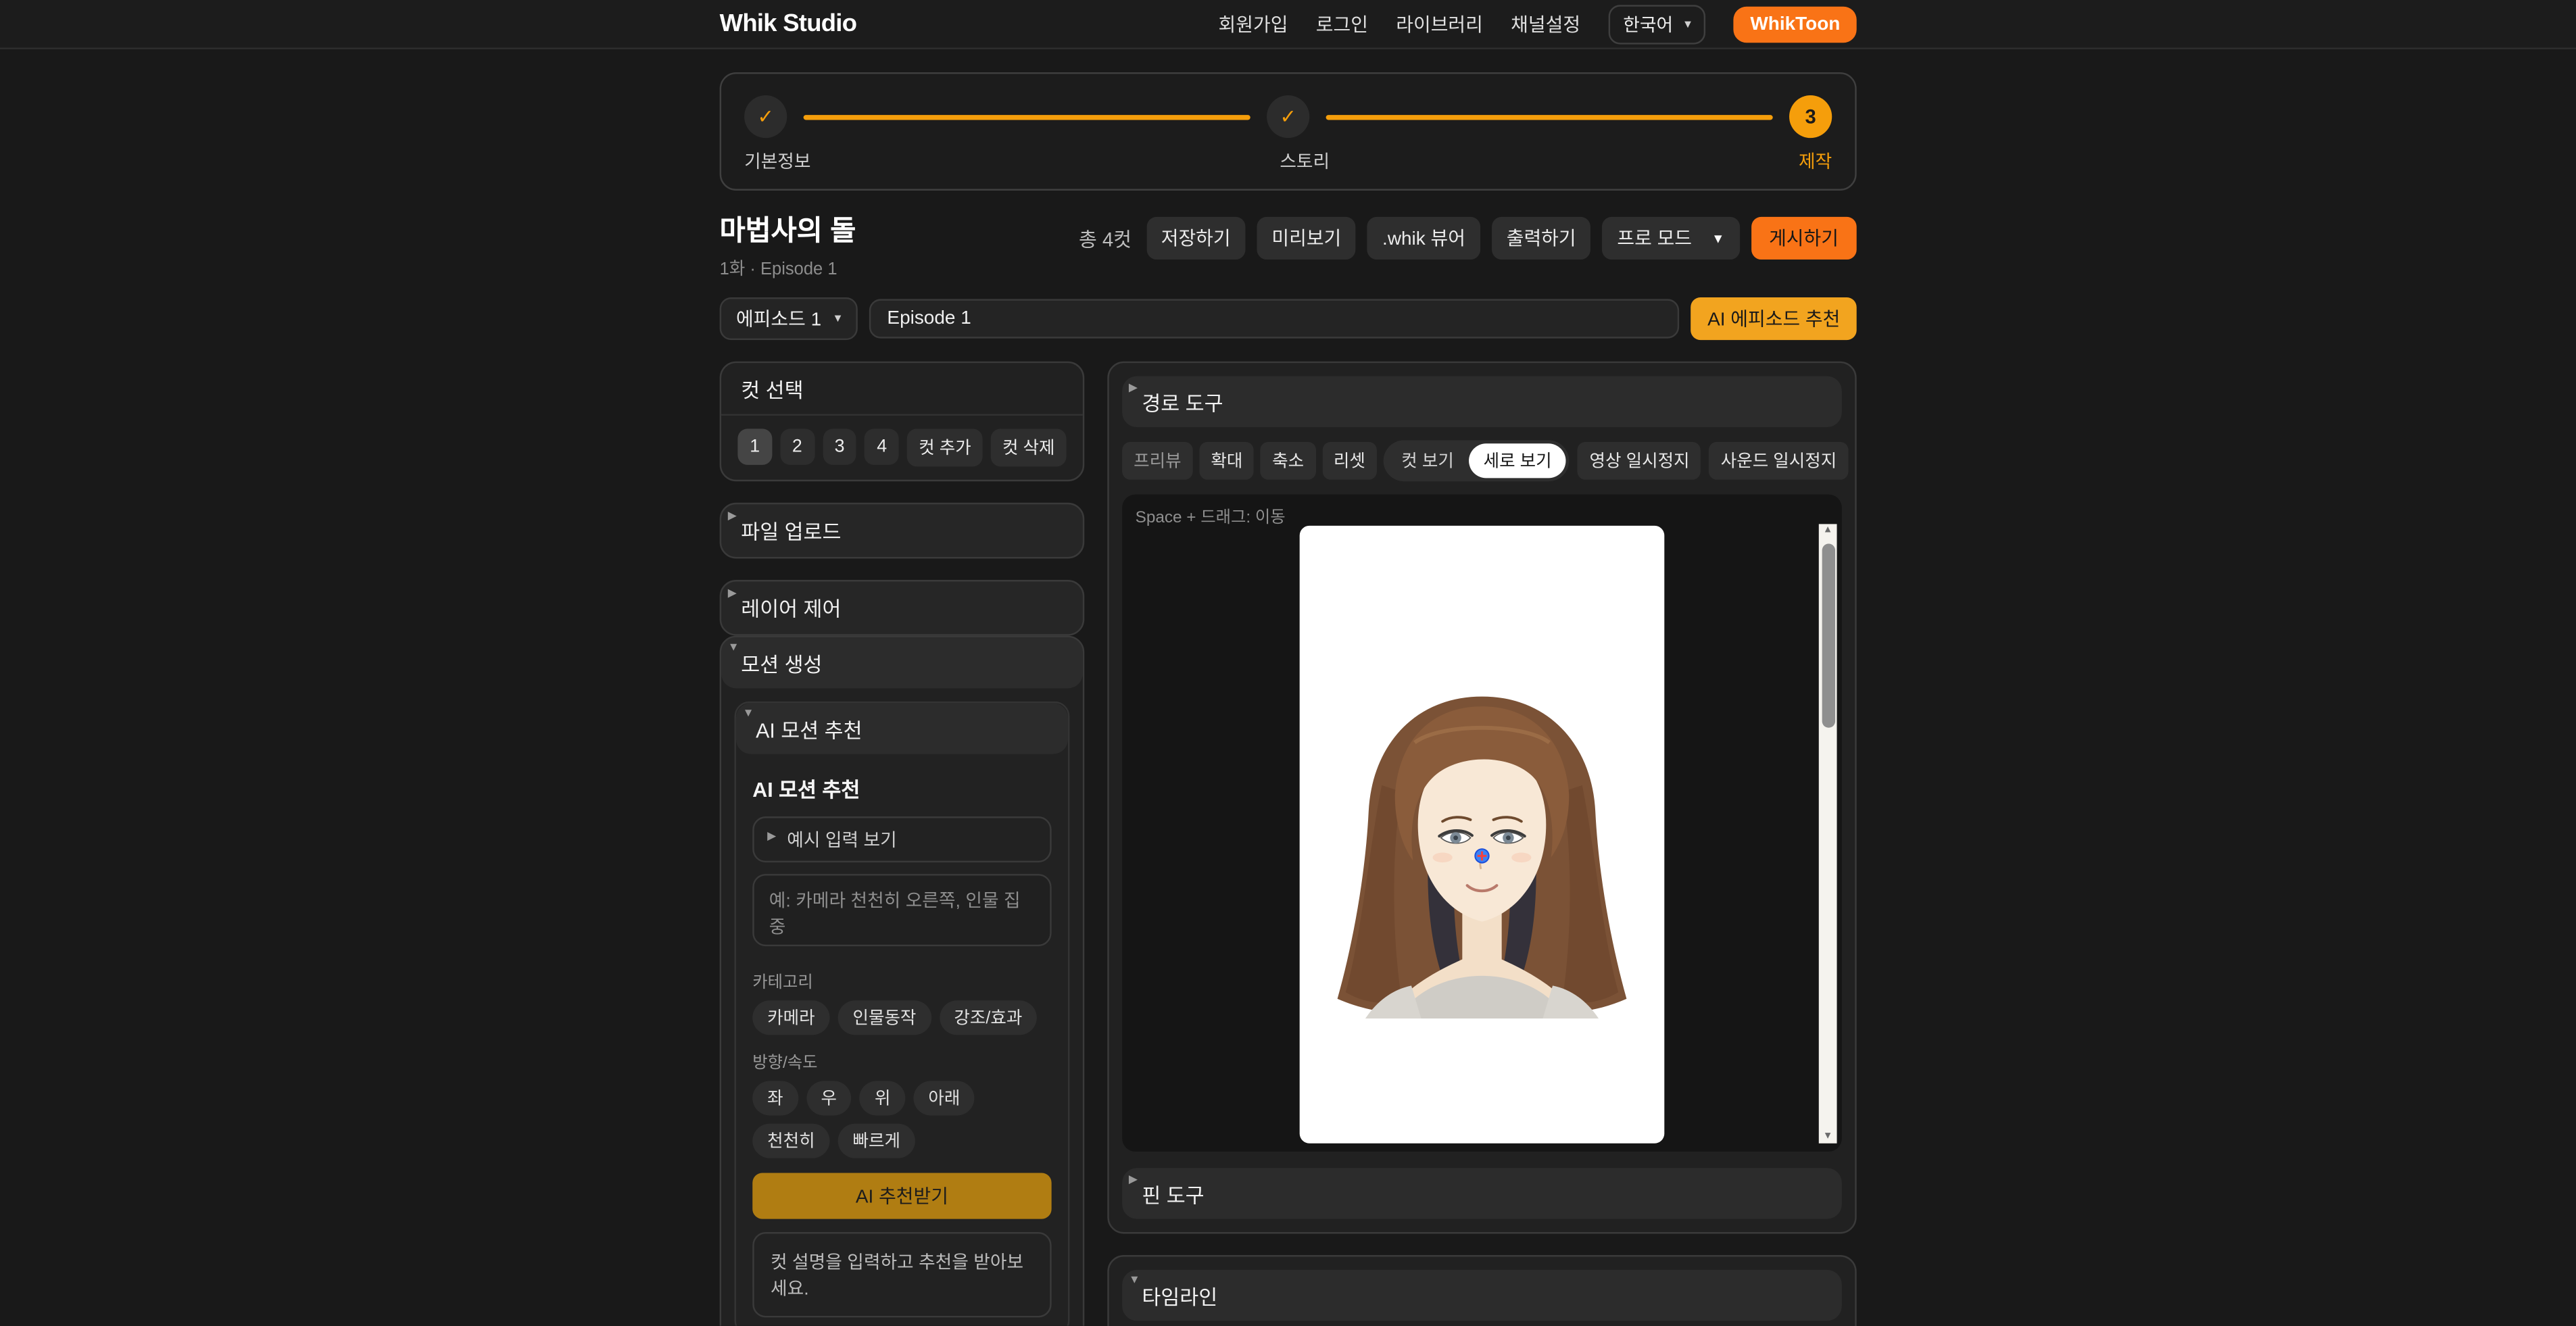 This screenshot has height=1326, width=2576. What do you see at coordinates (945, 447) in the screenshot?
I see `add-cut-button: 컷 추가` at bounding box center [945, 447].